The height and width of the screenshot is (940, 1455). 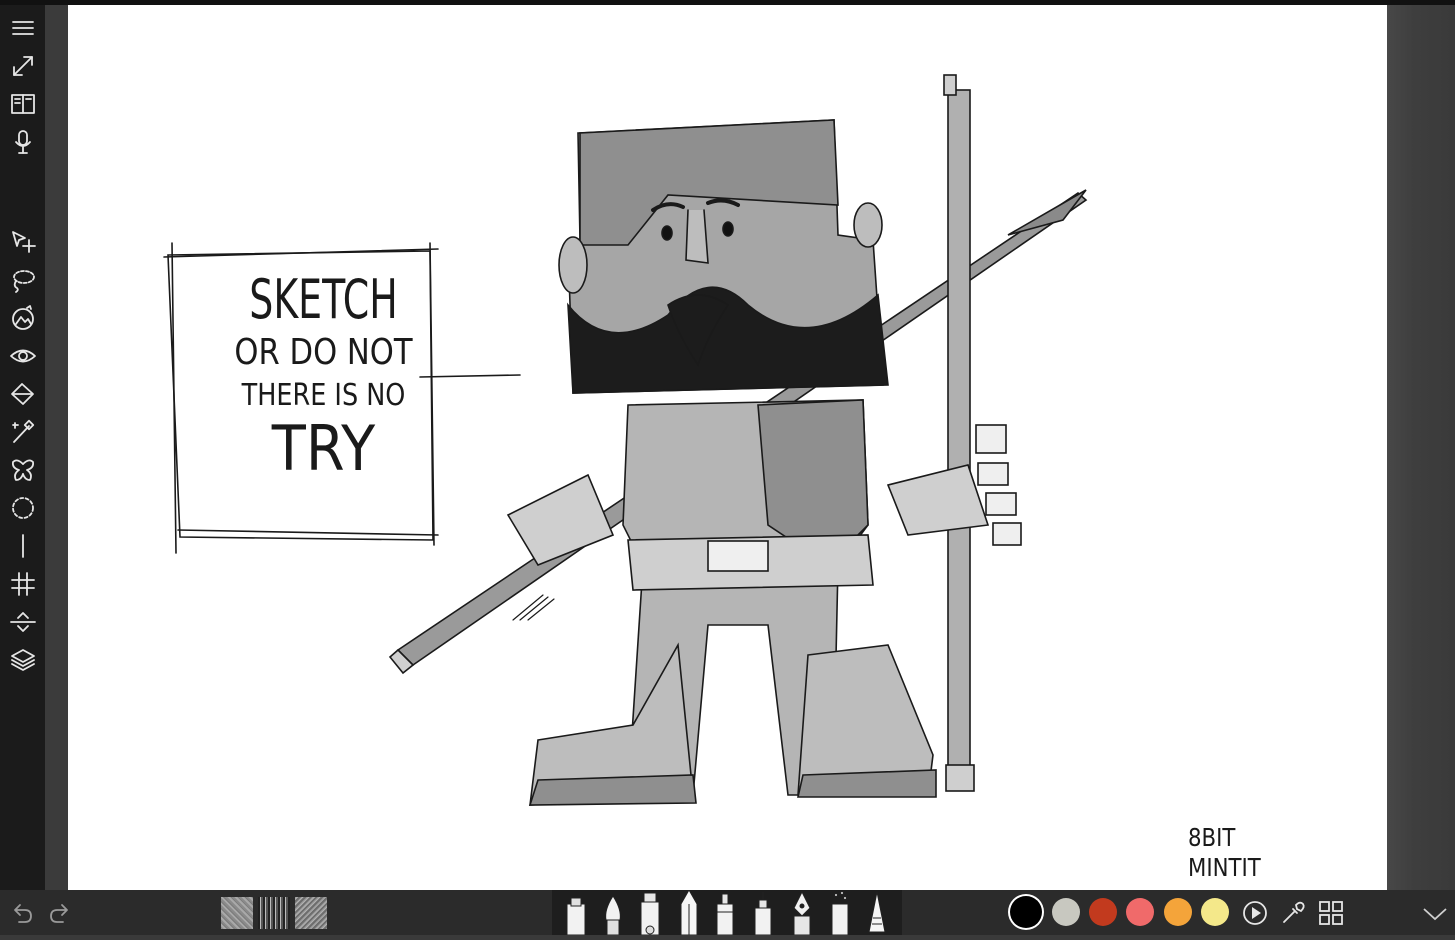 I want to click on signature-line-2: MINTIT, so click(x=1224, y=867).